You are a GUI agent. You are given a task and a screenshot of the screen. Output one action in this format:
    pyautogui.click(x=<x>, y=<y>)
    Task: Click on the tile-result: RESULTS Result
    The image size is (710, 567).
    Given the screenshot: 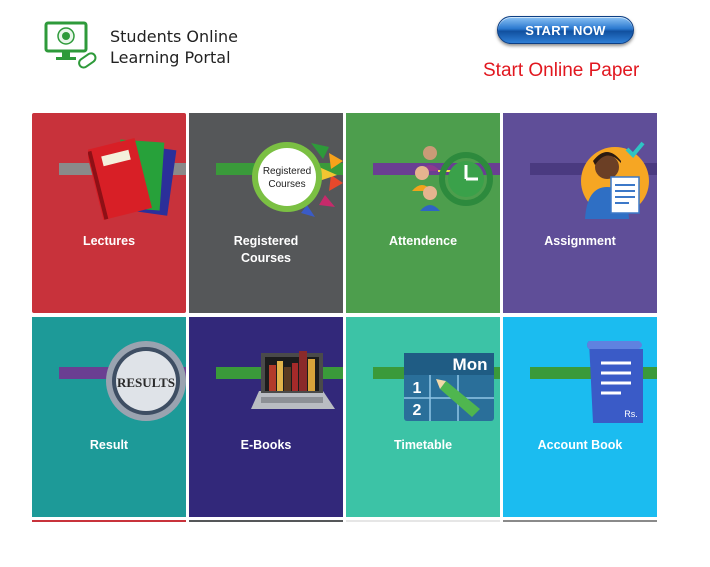 What is the action you would take?
    pyautogui.click(x=109, y=417)
    